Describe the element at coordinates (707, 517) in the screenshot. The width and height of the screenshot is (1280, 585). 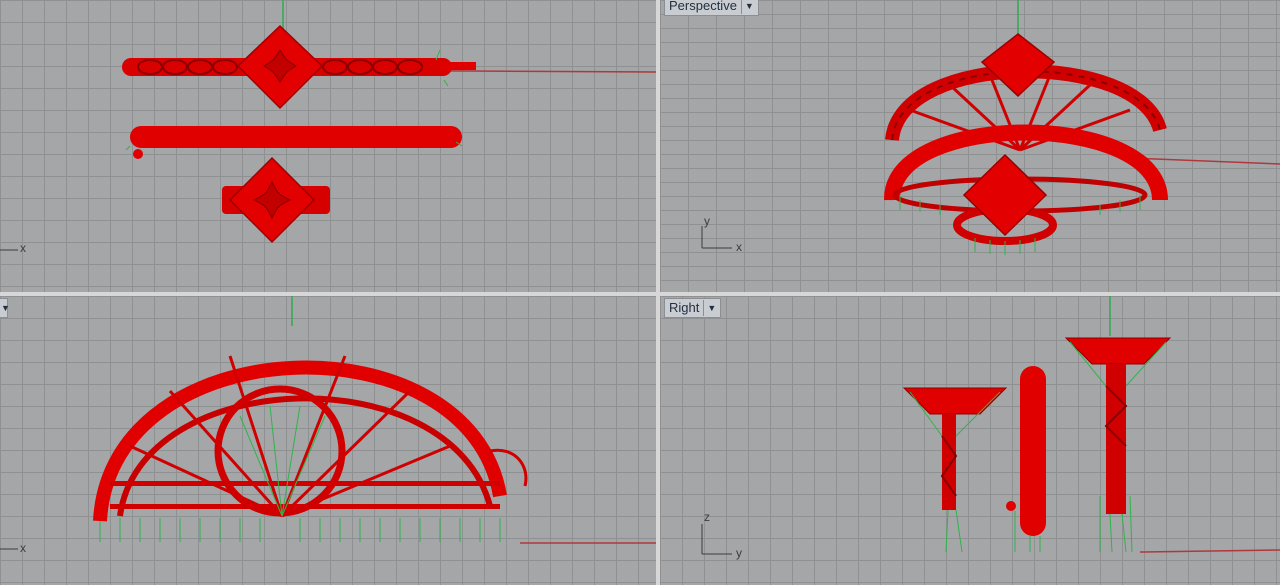
I see `axis-z-label: z` at that location.